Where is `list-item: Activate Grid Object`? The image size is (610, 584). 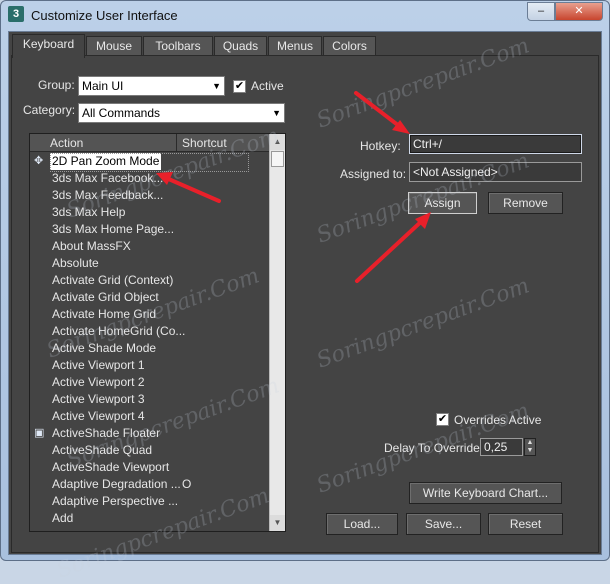 list-item: Activate Grid Object is located at coordinates (149, 297).